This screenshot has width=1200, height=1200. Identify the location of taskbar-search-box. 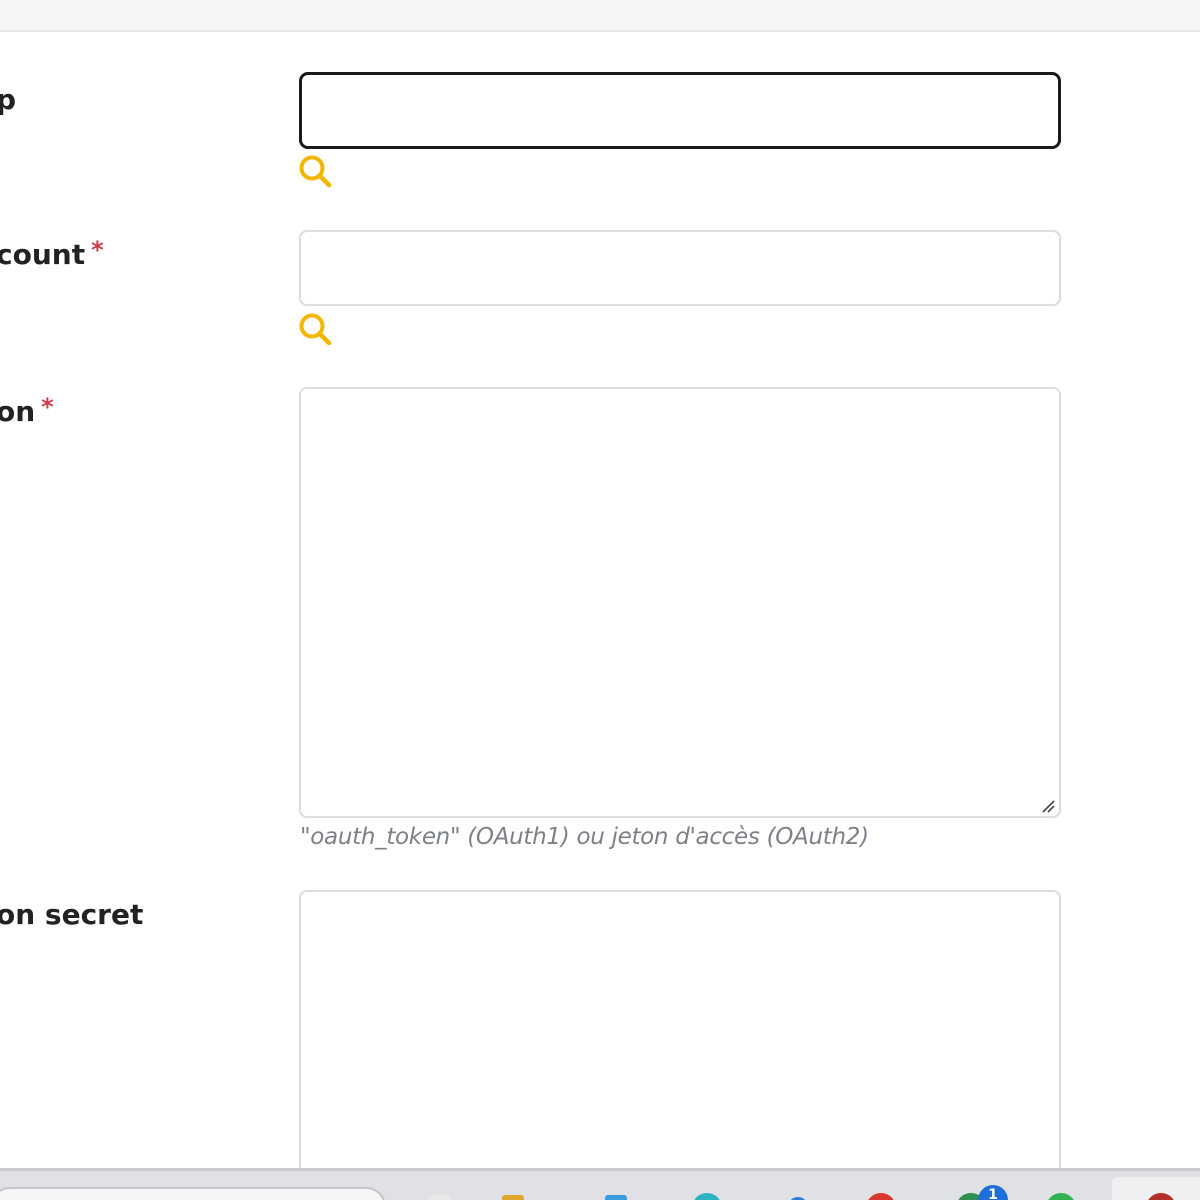
(193, 1193).